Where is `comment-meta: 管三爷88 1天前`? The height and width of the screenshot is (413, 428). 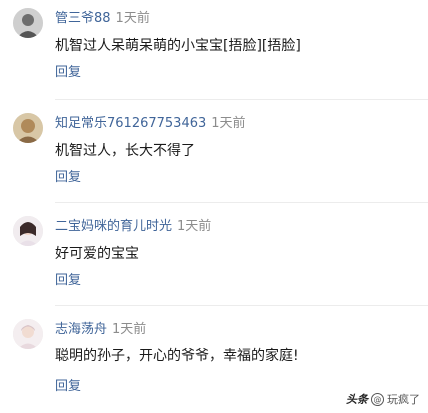
comment-meta: 管三爷88 1天前 is located at coordinates (102, 19).